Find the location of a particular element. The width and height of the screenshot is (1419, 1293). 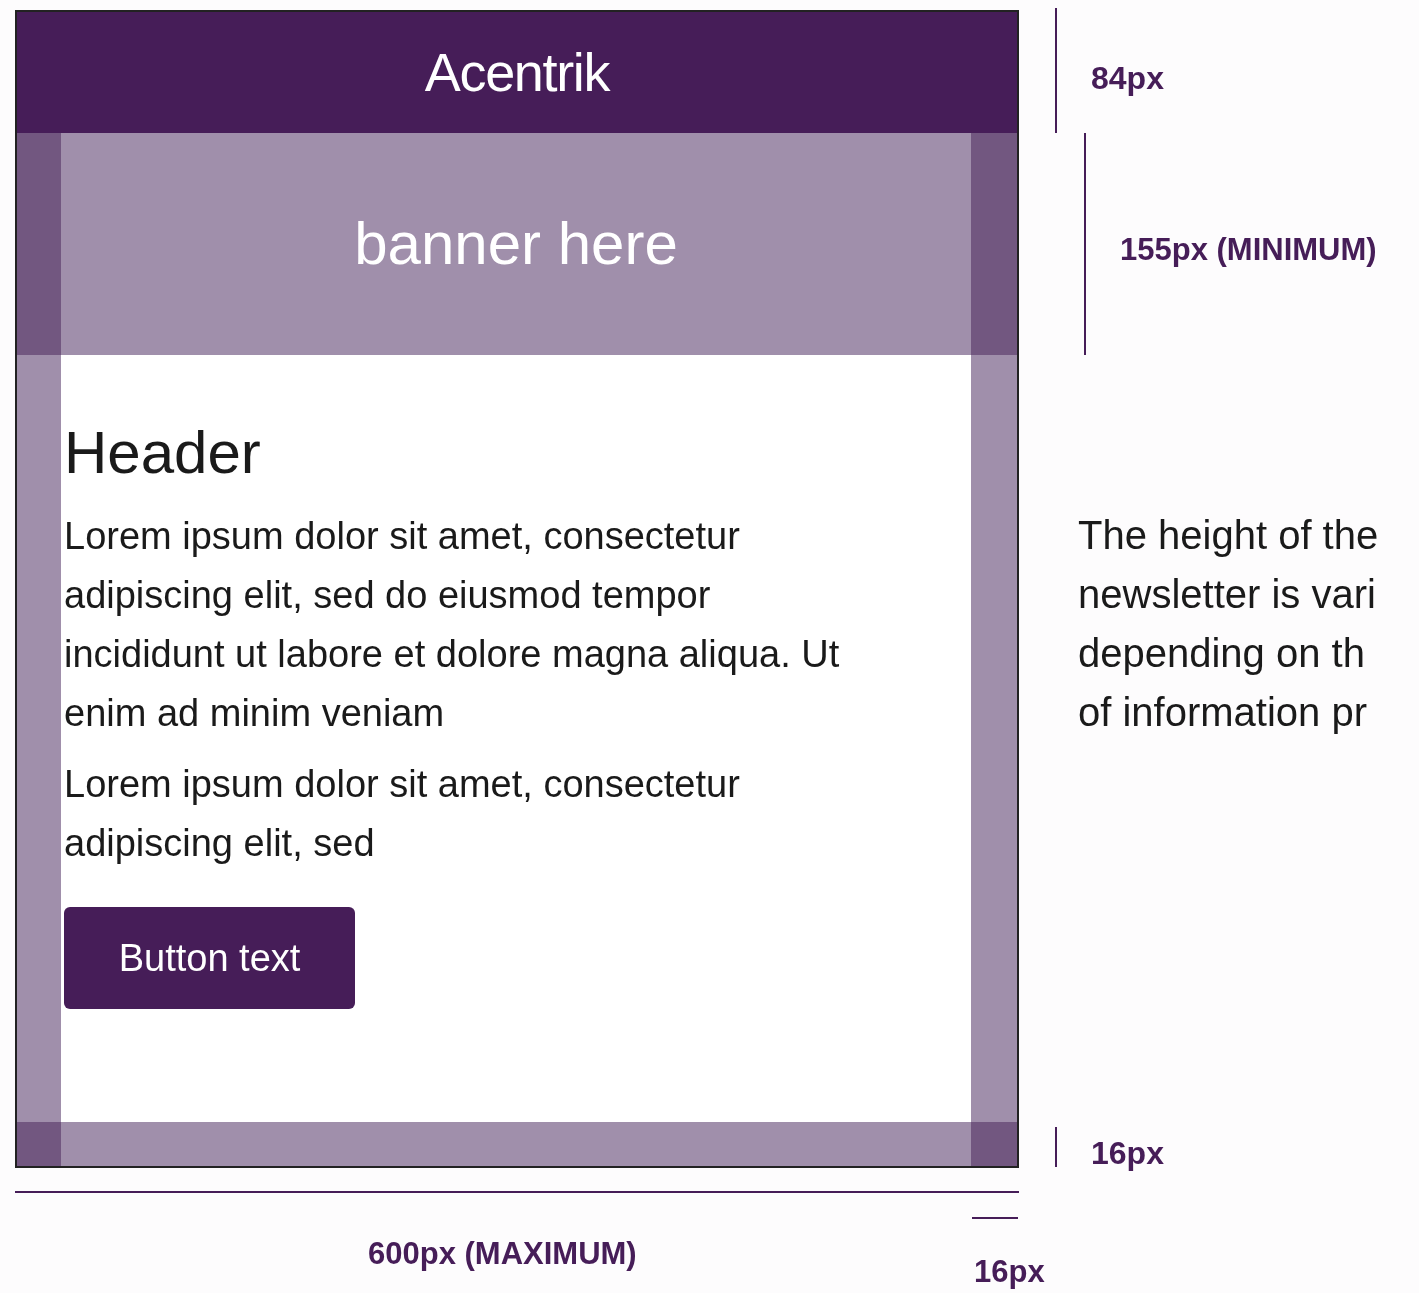

measure-label: 155px (MINIMUM) is located at coordinates (1248, 250).